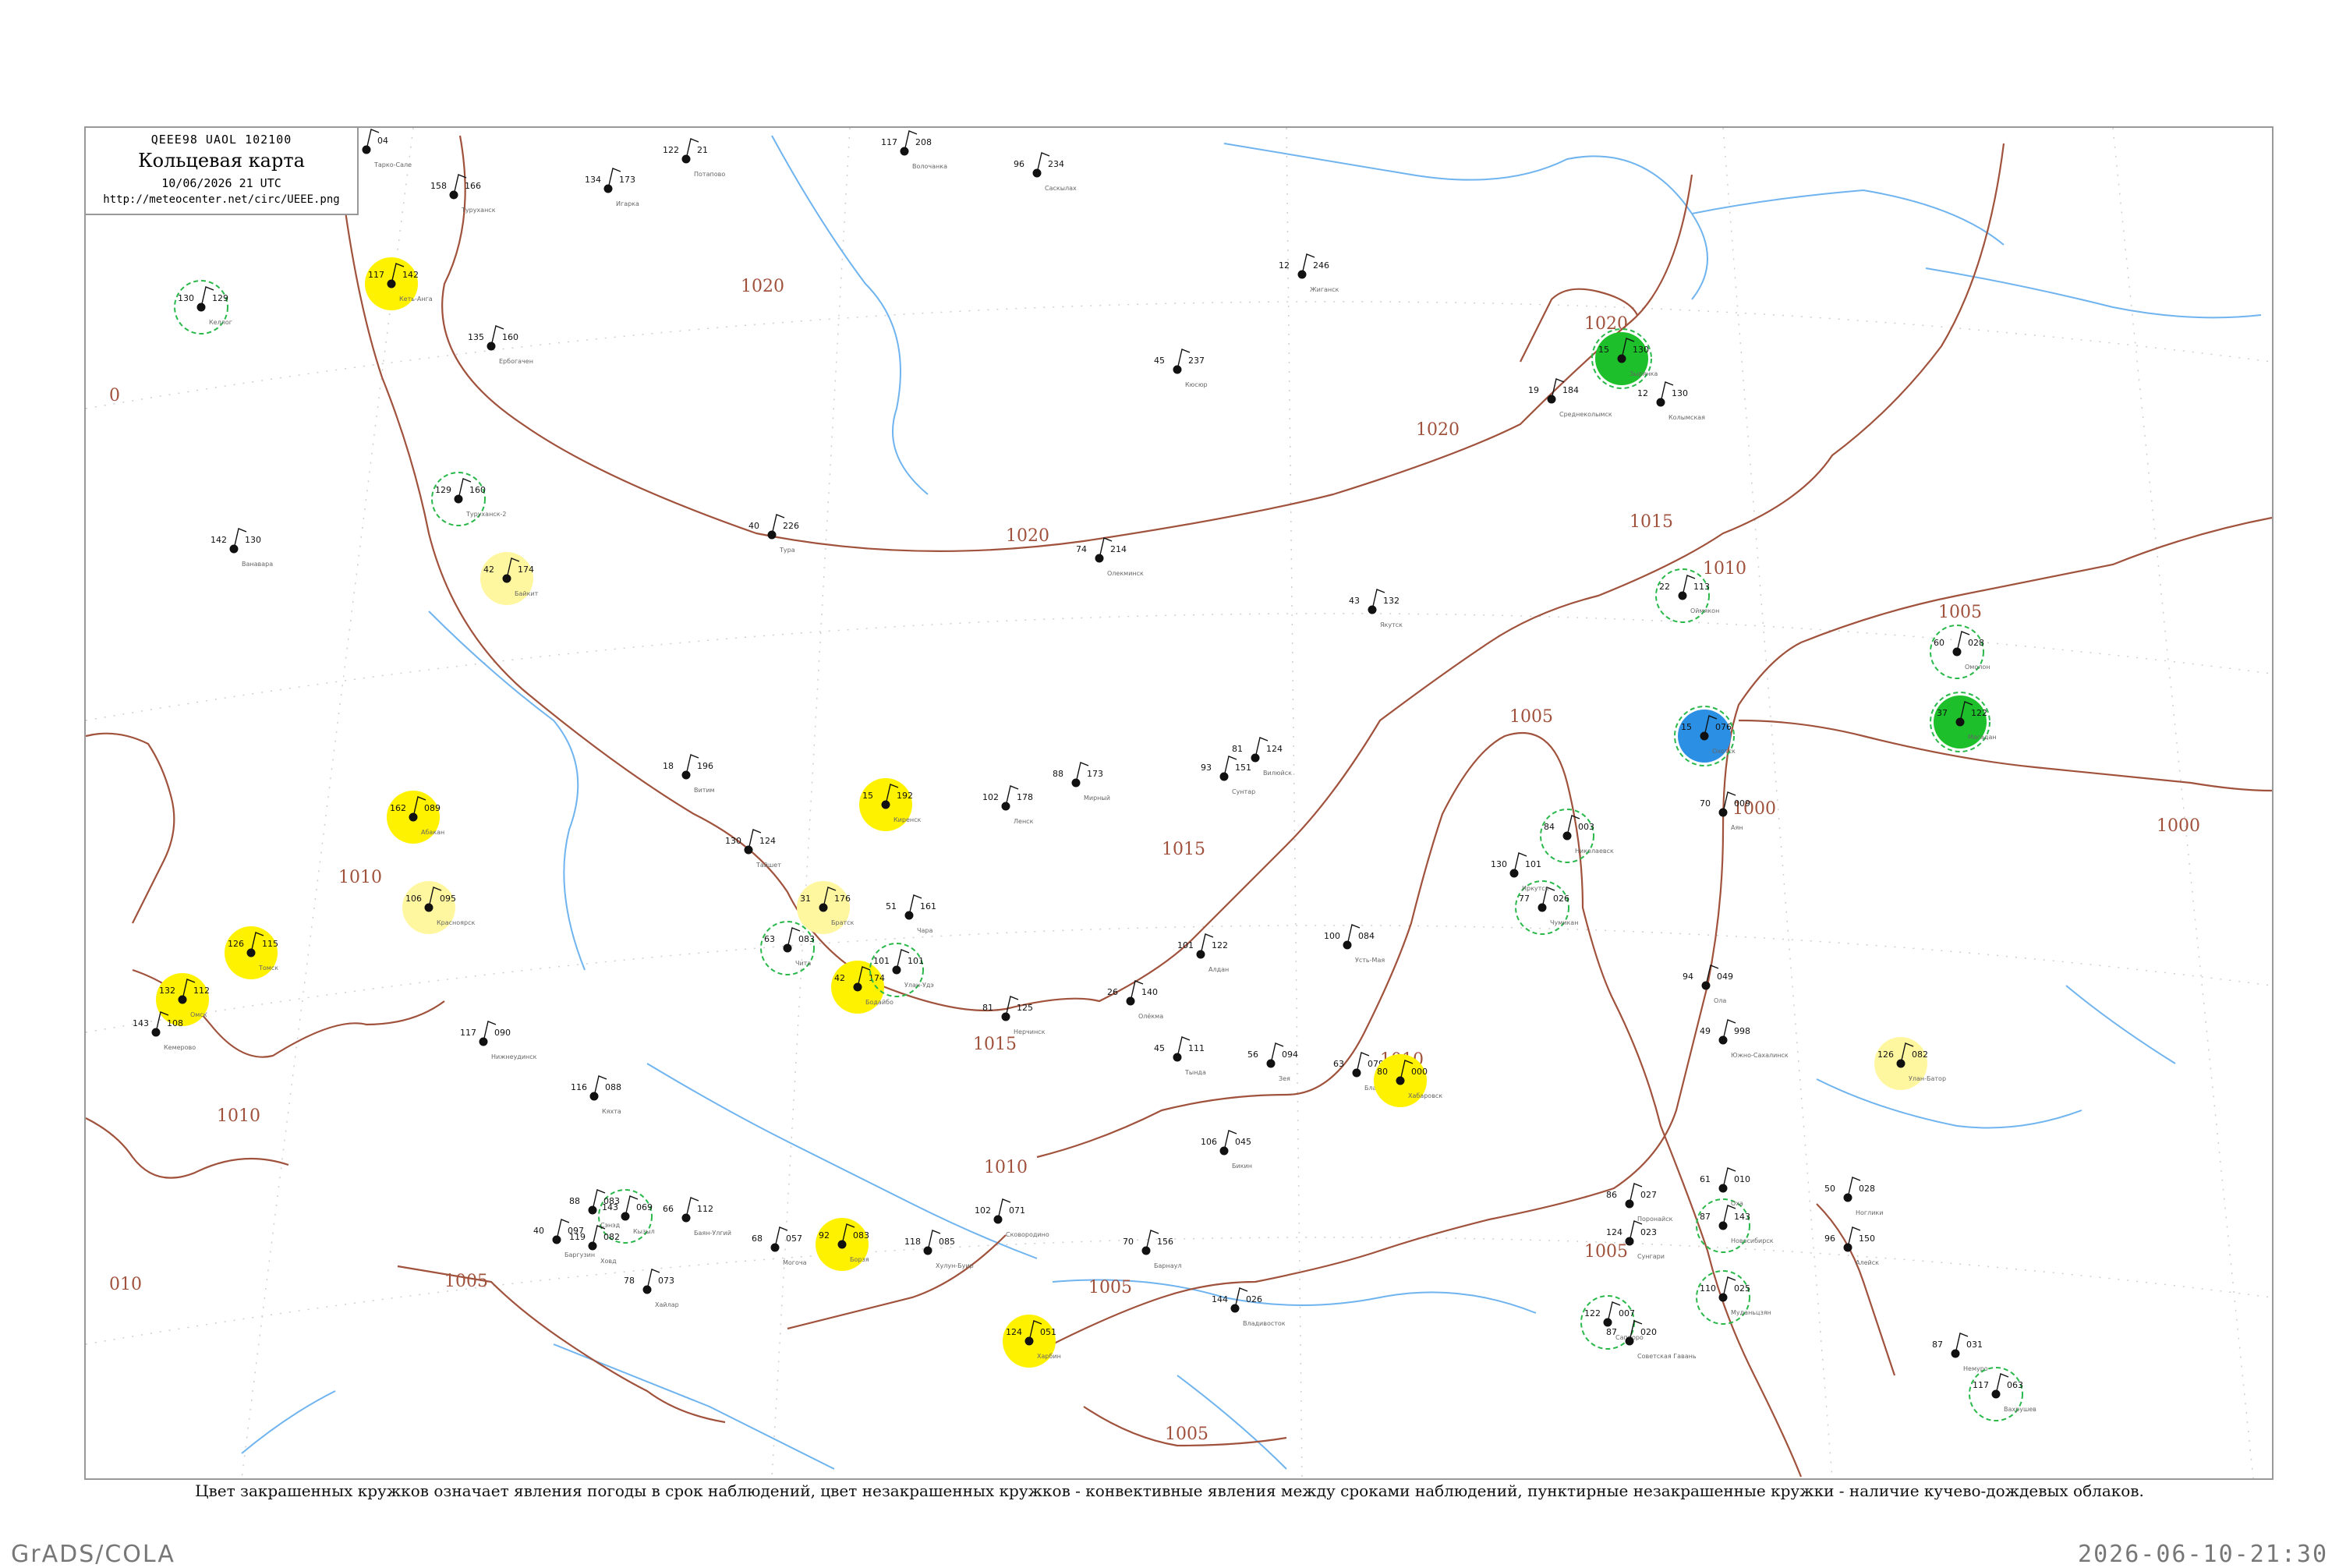  What do you see at coordinates (1048, 1332) in the screenshot?
I see `station-pressure: 051` at bounding box center [1048, 1332].